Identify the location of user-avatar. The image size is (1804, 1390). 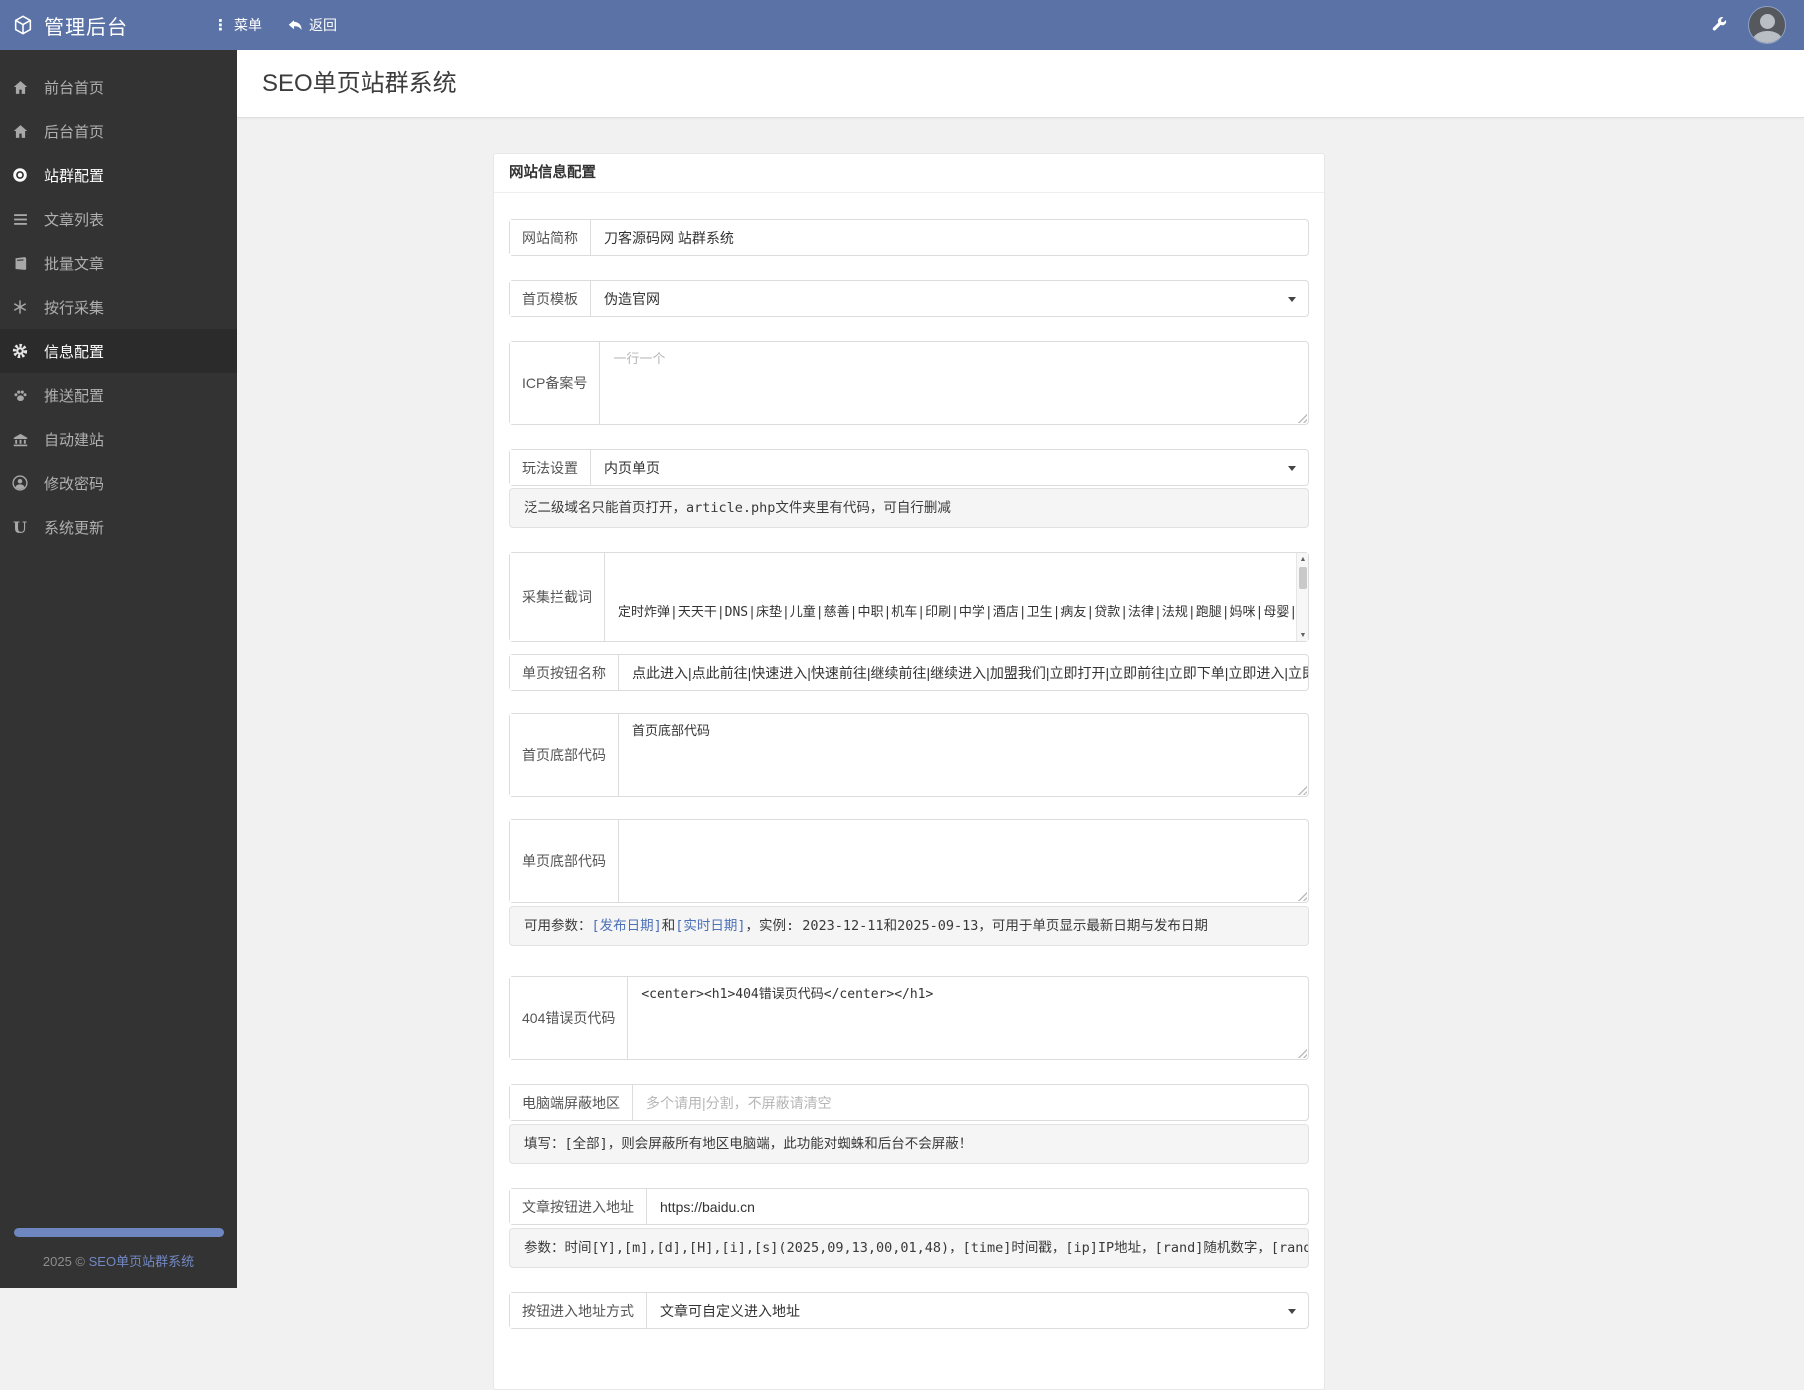
(1767, 25).